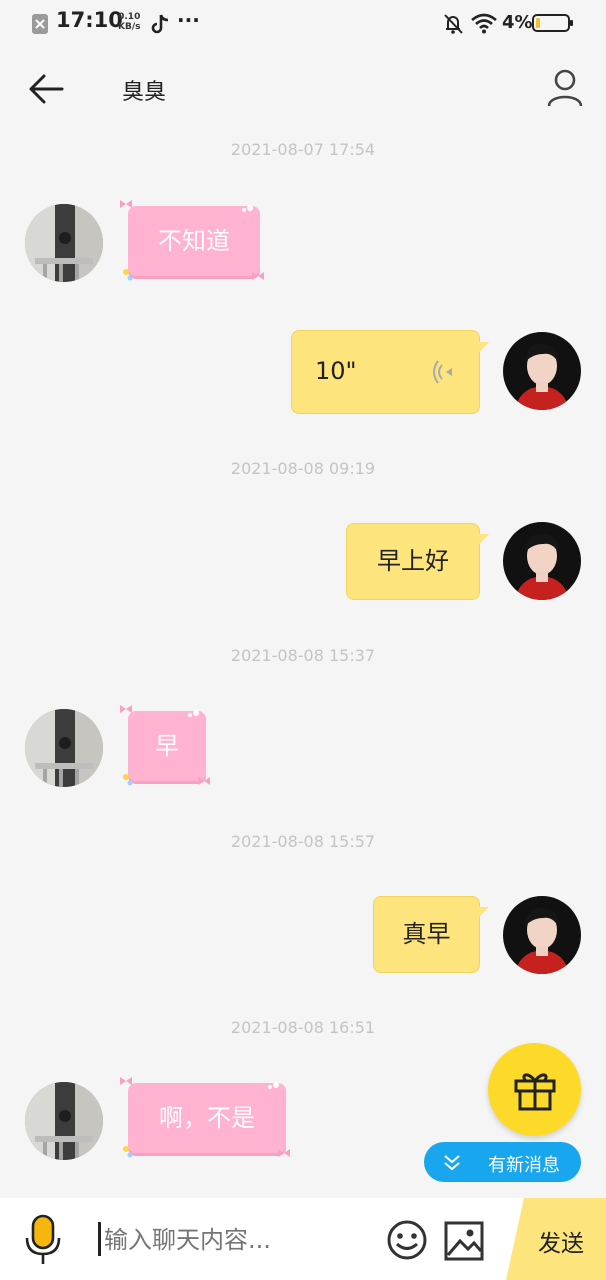 The image size is (606, 1280). What do you see at coordinates (43, 1240) in the screenshot?
I see `microphone-icon` at bounding box center [43, 1240].